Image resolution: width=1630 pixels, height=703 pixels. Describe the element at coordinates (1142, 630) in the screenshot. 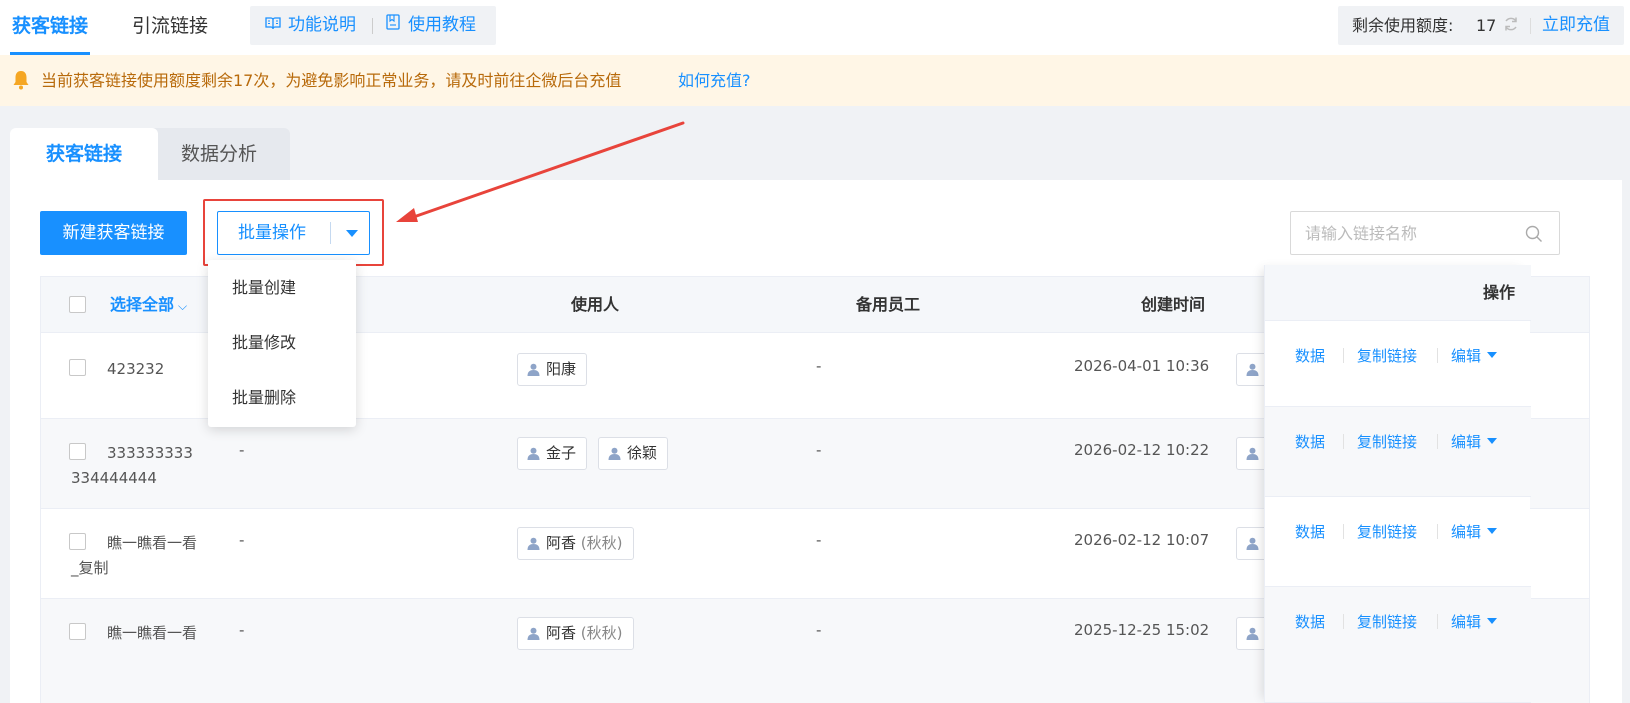

I see `created-time: 2025-12-25 15:02` at that location.